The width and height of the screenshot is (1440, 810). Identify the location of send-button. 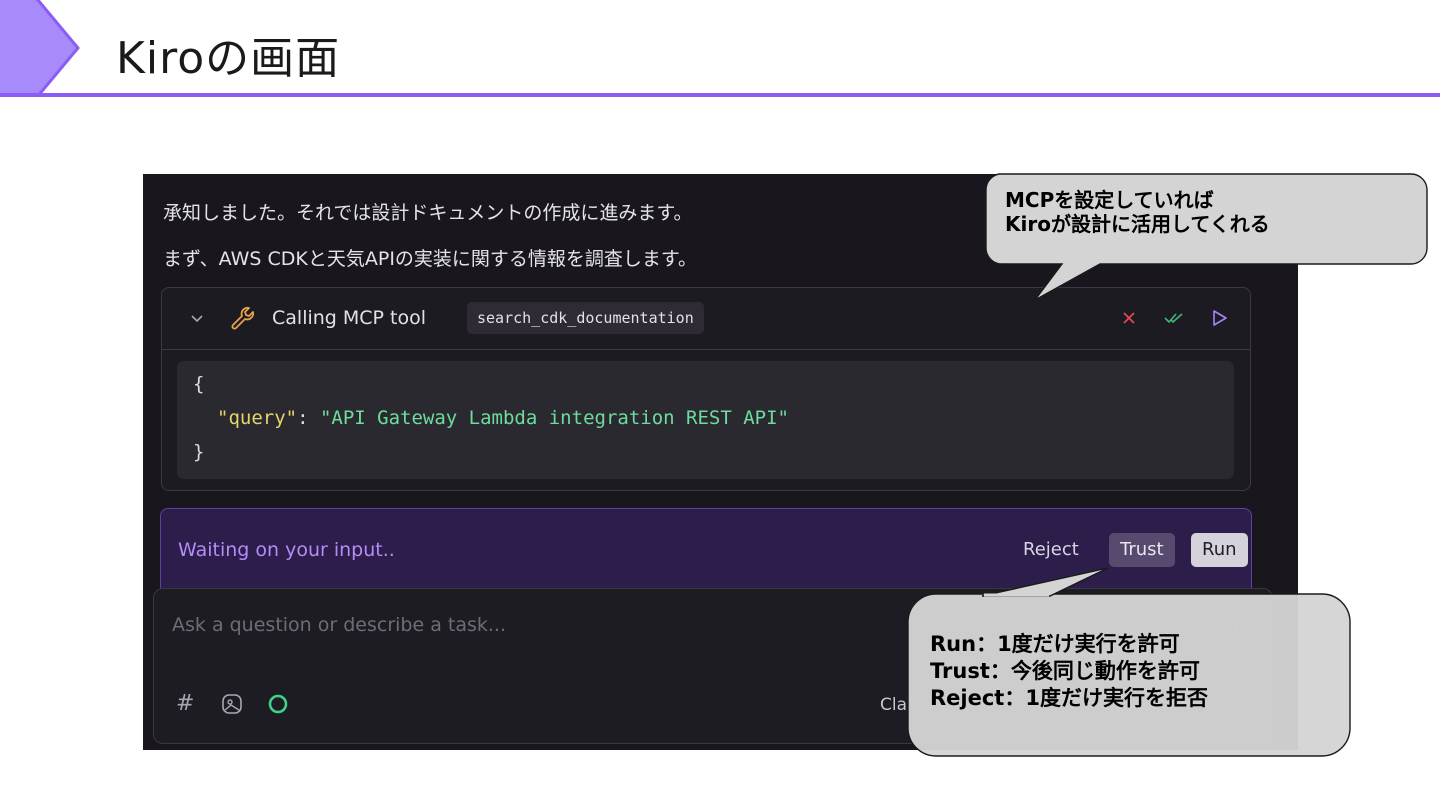
(1236, 627).